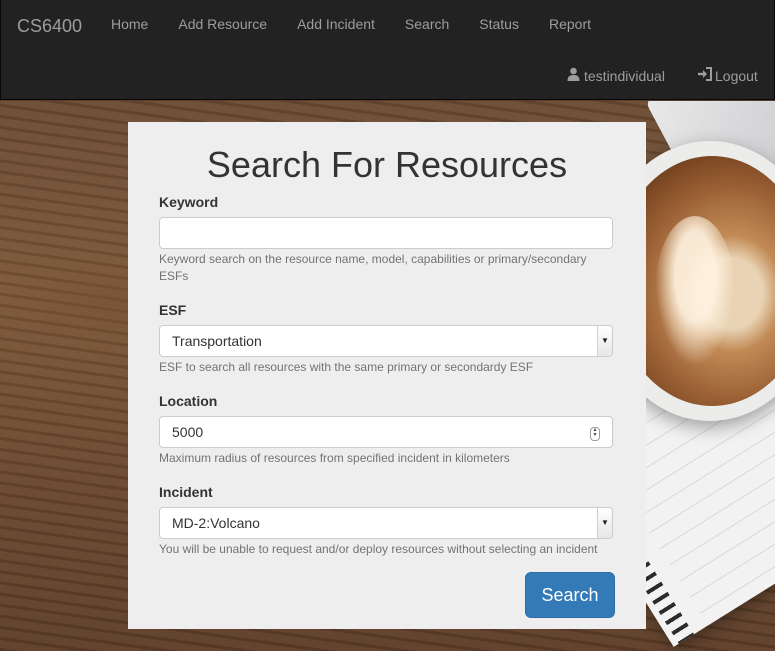 The image size is (775, 651). Describe the element at coordinates (570, 595) in the screenshot. I see `search-button: Search` at that location.